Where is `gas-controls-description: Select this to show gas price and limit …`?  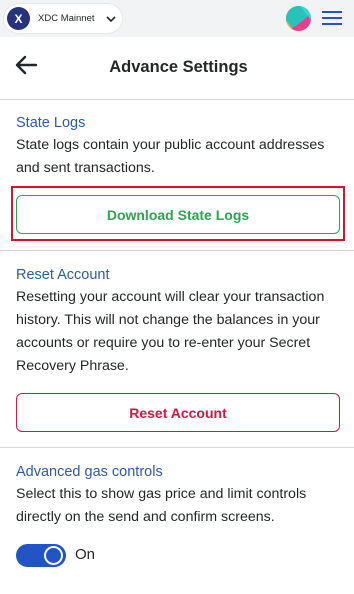
gas-controls-description: Select this to show gas price and limit … is located at coordinates (161, 505).